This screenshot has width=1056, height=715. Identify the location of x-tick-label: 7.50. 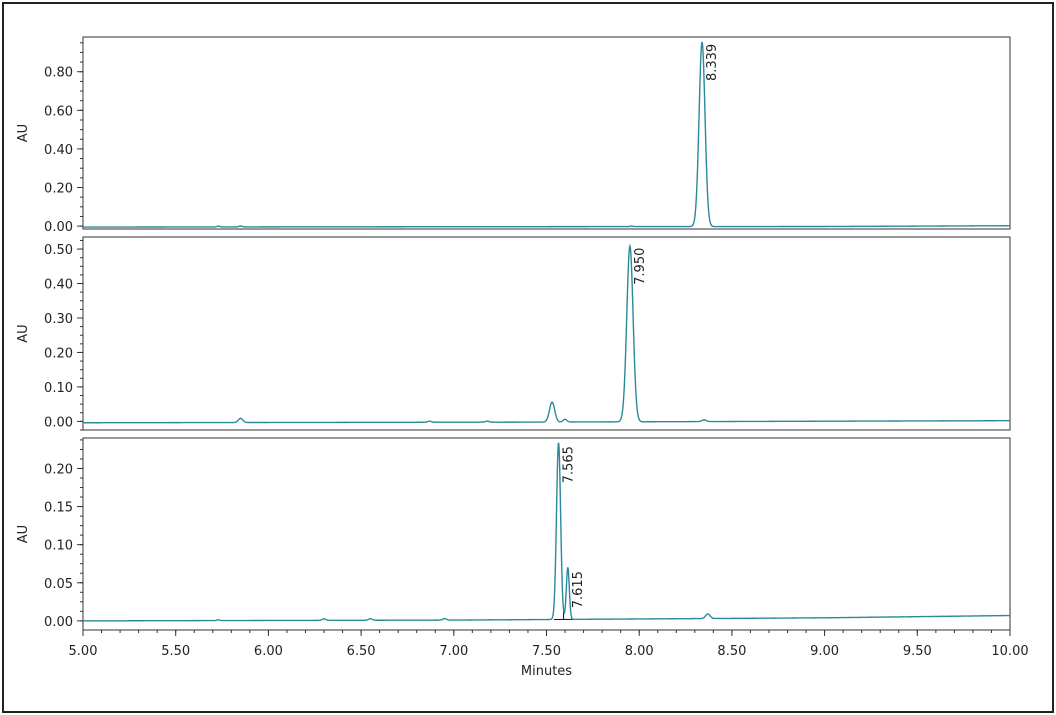
(546, 651).